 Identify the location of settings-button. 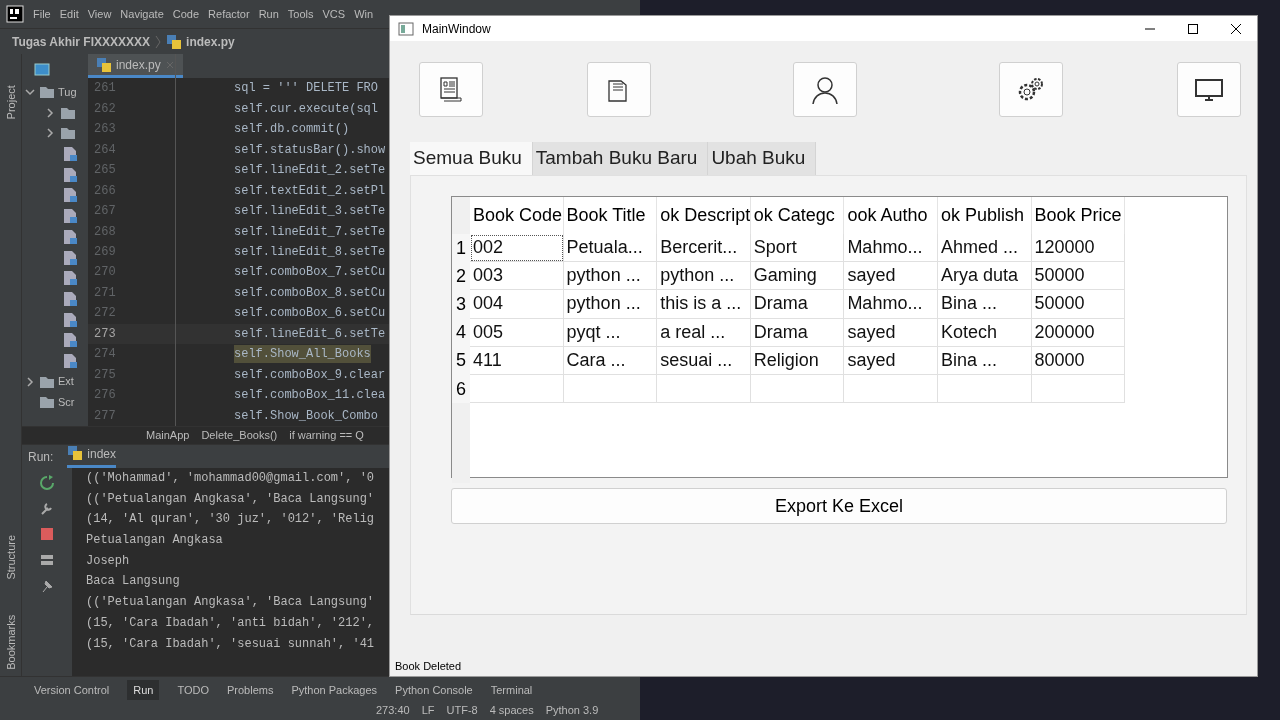
(1031, 89).